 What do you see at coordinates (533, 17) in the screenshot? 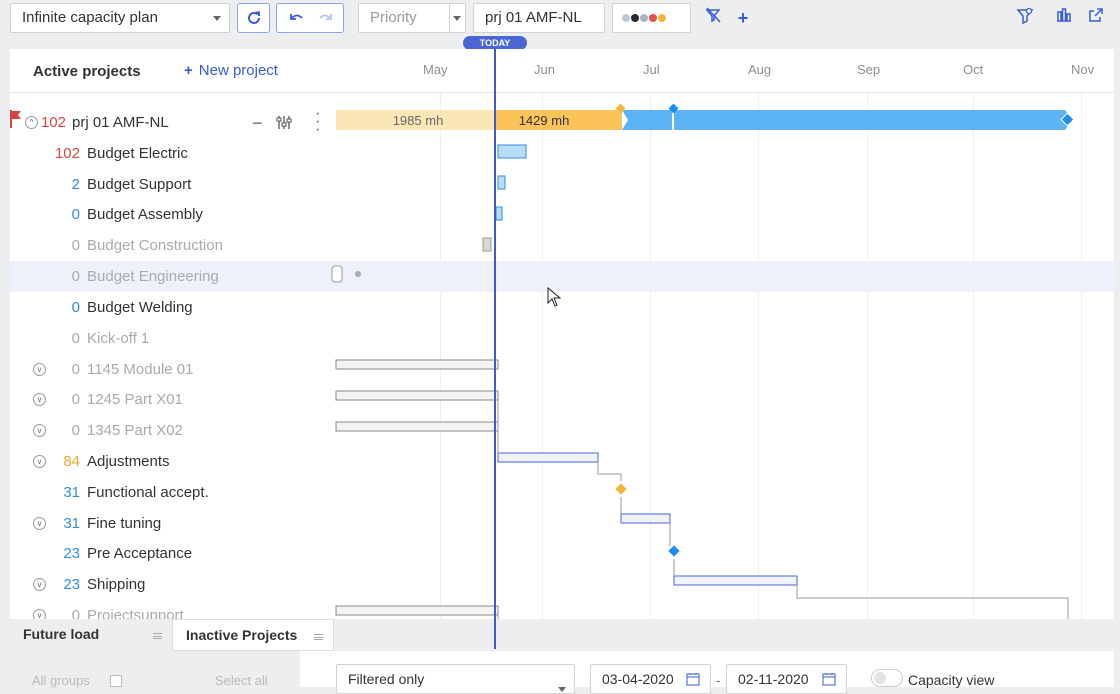
I see `project-search-value: prj 01 AMF-NL` at bounding box center [533, 17].